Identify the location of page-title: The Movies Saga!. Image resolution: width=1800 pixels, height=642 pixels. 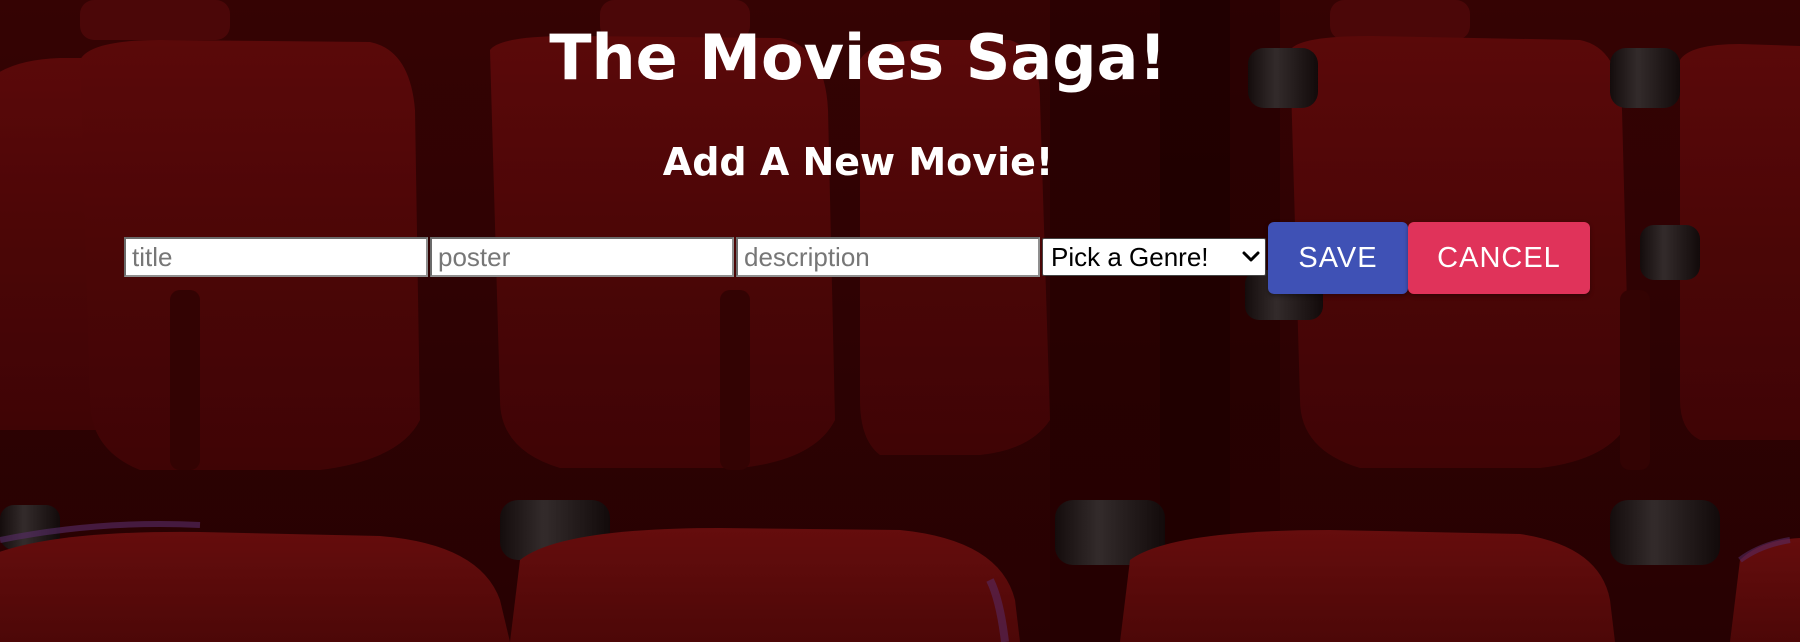
(858, 57).